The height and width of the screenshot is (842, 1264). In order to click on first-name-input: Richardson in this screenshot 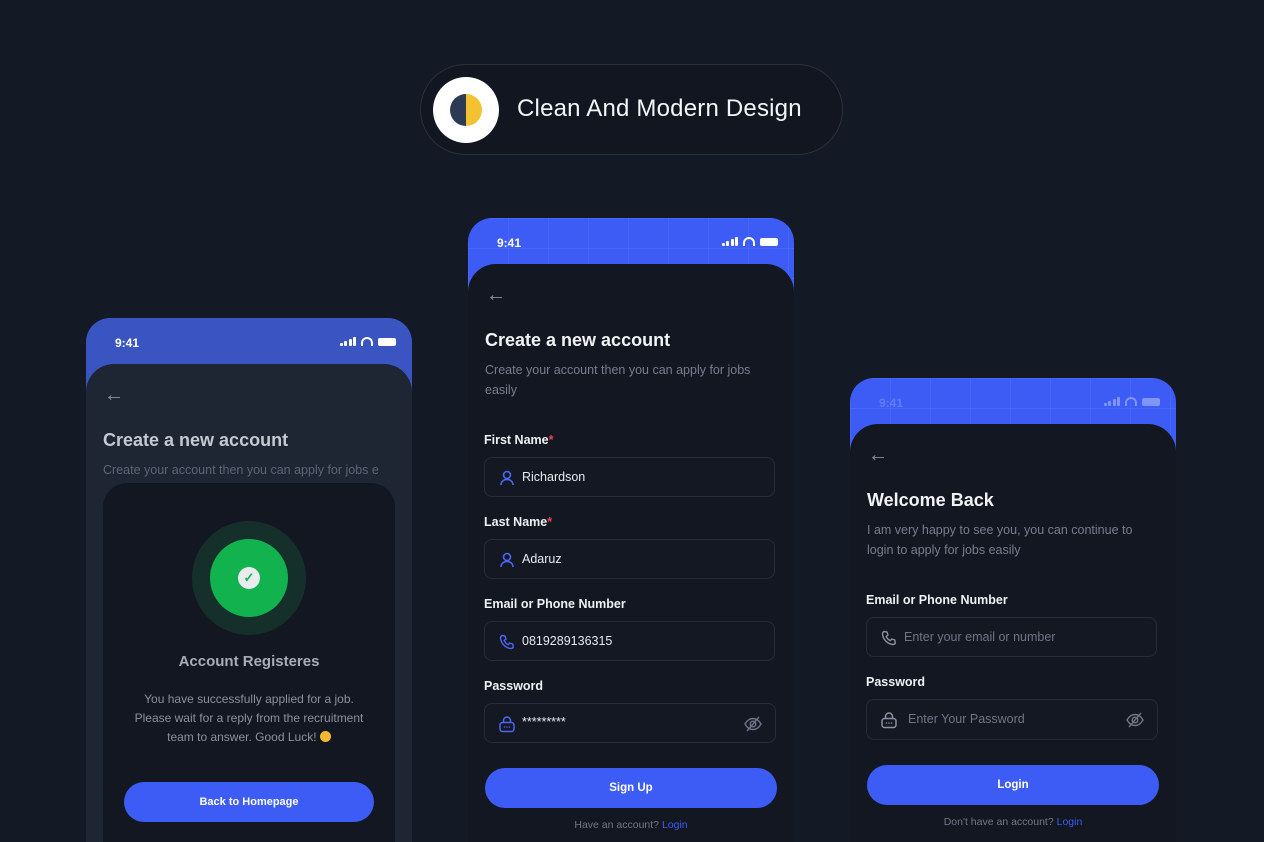, I will do `click(629, 477)`.